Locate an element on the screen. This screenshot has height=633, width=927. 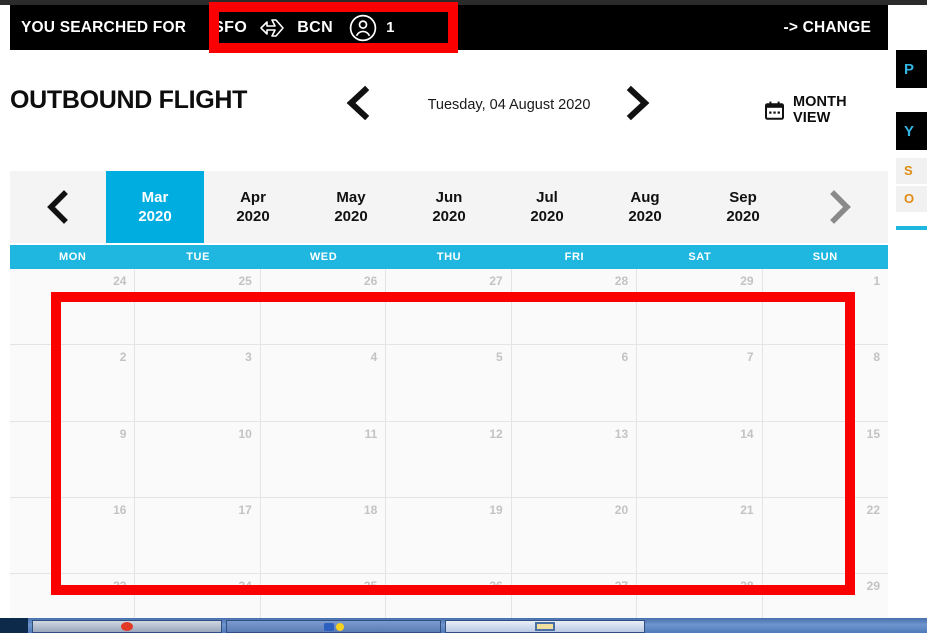
month-name: Apr is located at coordinates (253, 197).